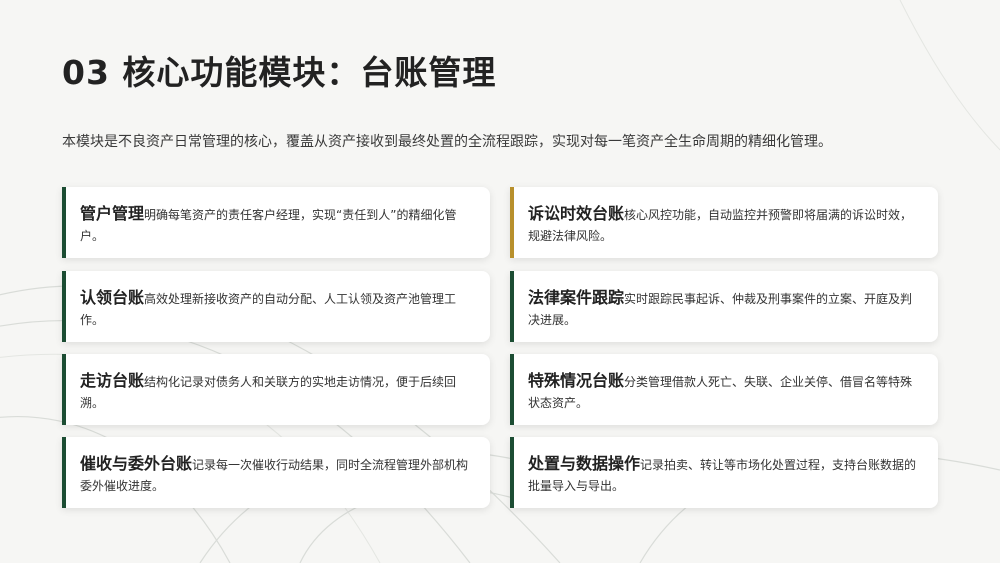 The width and height of the screenshot is (1000, 563). I want to click on card-heading: 认领台账, so click(112, 297).